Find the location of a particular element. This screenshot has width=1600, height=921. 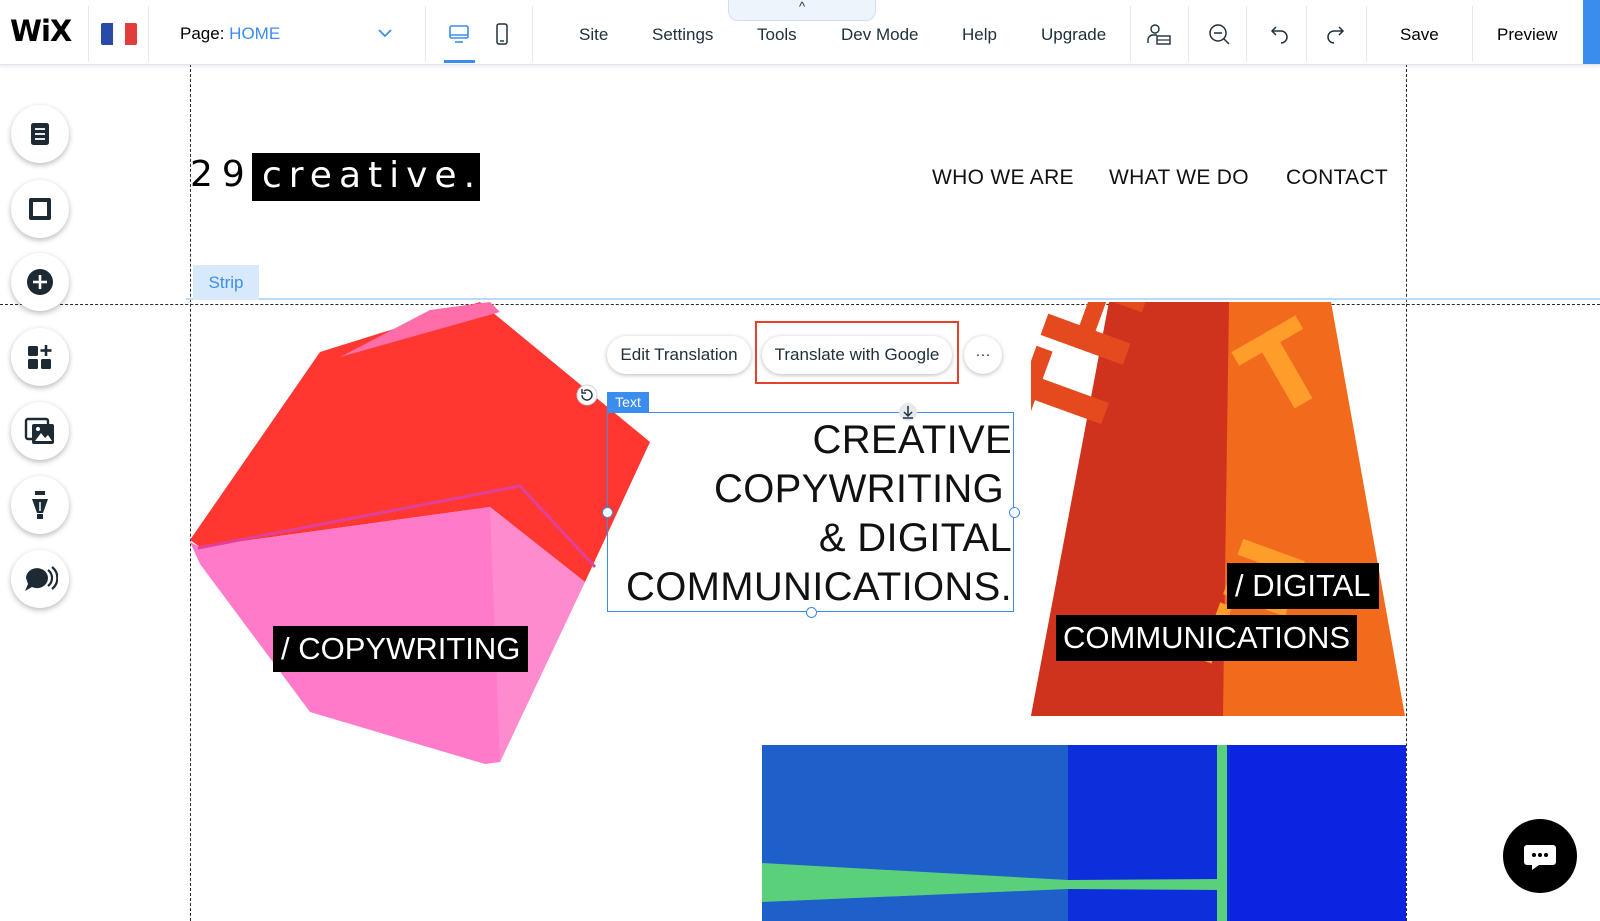

add-icon is located at coordinates (40, 282).